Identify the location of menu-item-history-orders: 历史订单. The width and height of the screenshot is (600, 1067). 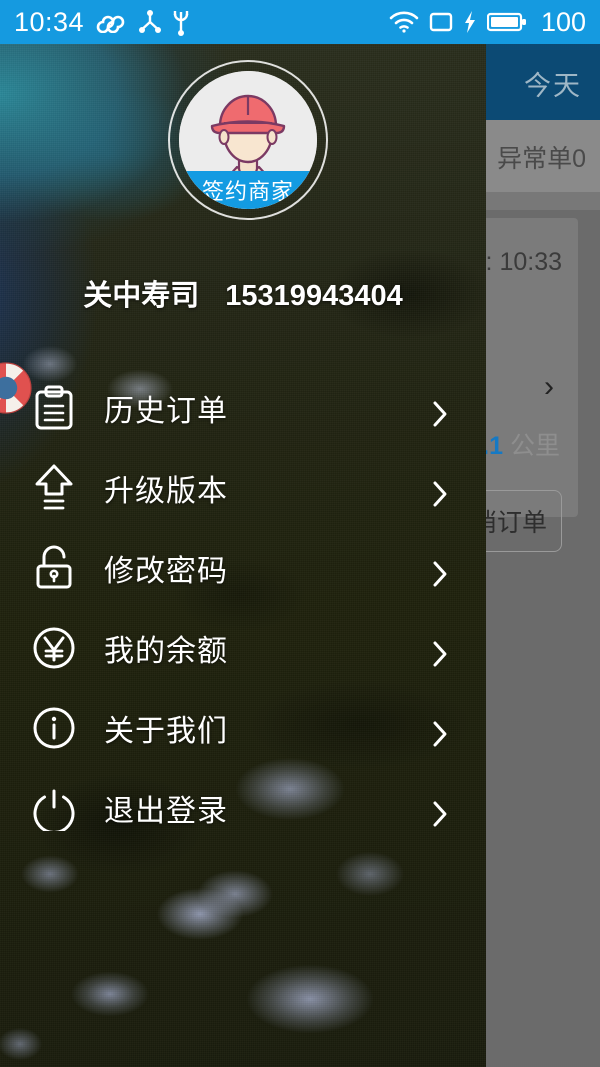
(243, 408).